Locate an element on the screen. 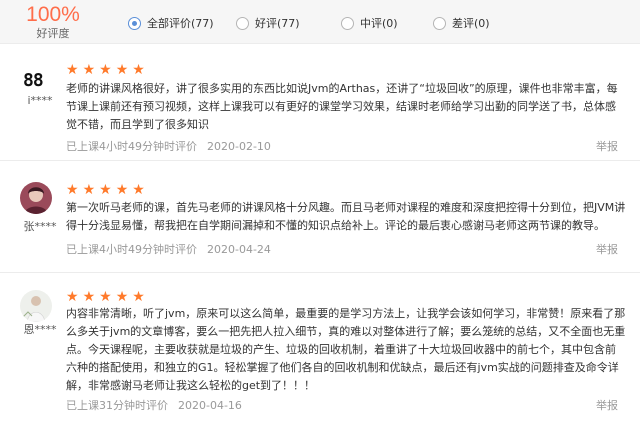  filter-neutral: 中评(0) is located at coordinates (369, 23).